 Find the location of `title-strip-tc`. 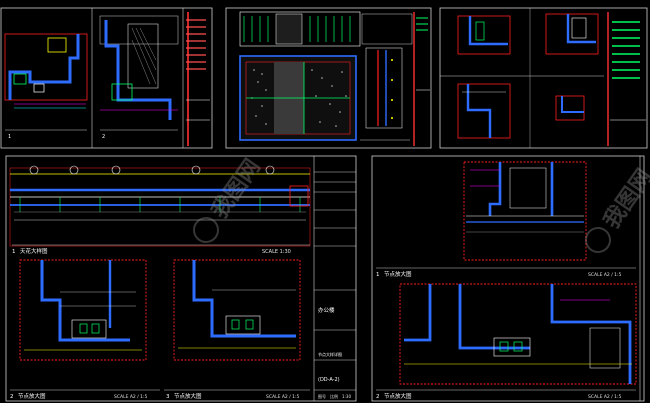

title-strip-tc is located at coordinates (421, 79).